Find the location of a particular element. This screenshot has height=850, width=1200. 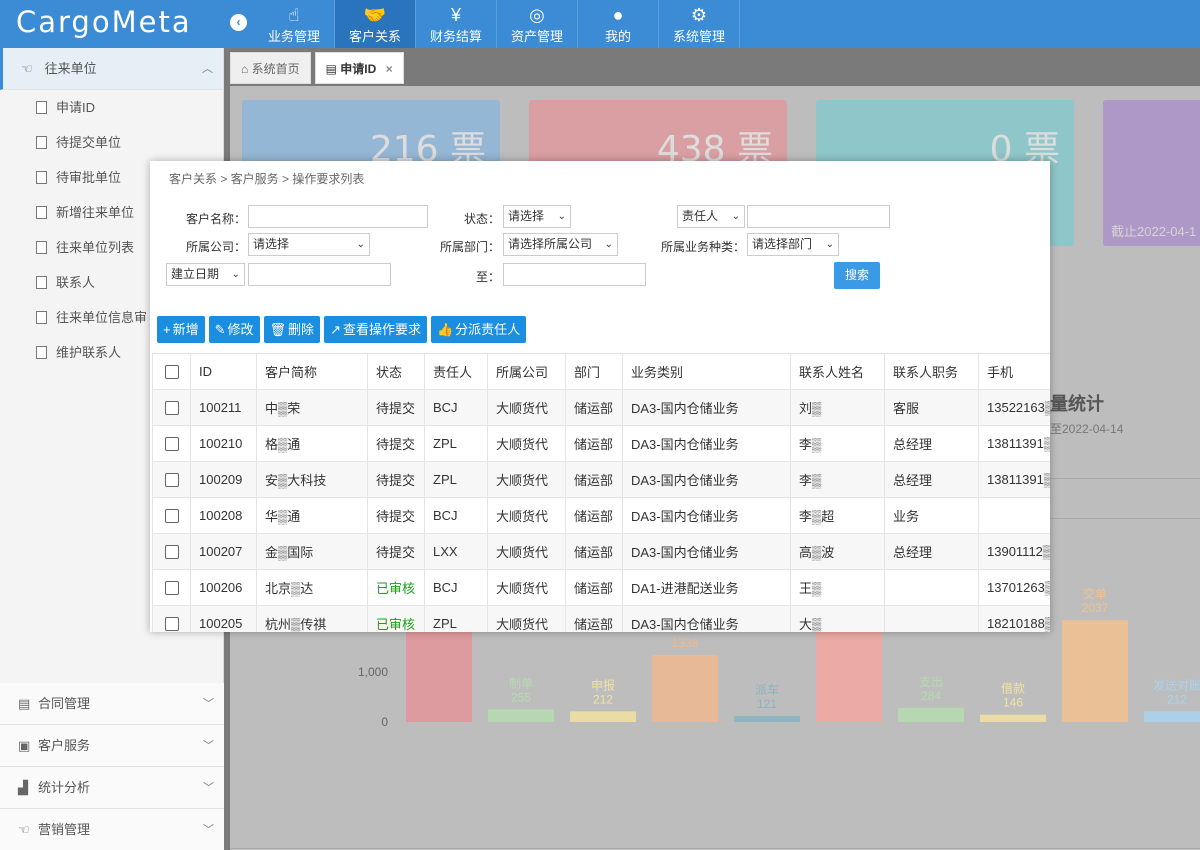

table-row: 100208 华▒通 待提交 BCJ 大顺货代 储运部 DA3-国内仓储业务 李▒超 业务 is located at coordinates (601, 515).